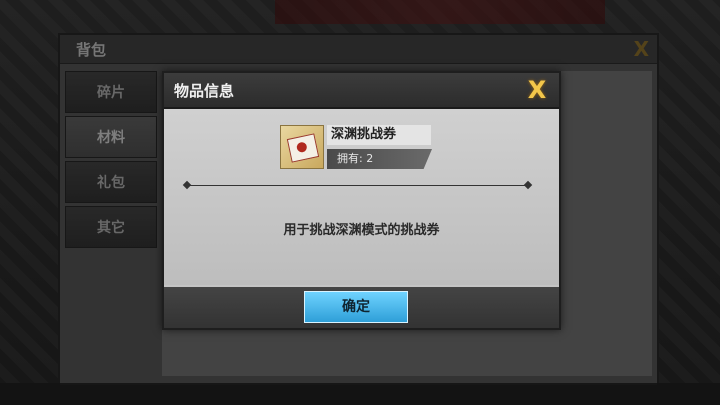 The image size is (720, 405). Describe the element at coordinates (204, 91) in the screenshot. I see `modal-title: 物品信息` at that location.